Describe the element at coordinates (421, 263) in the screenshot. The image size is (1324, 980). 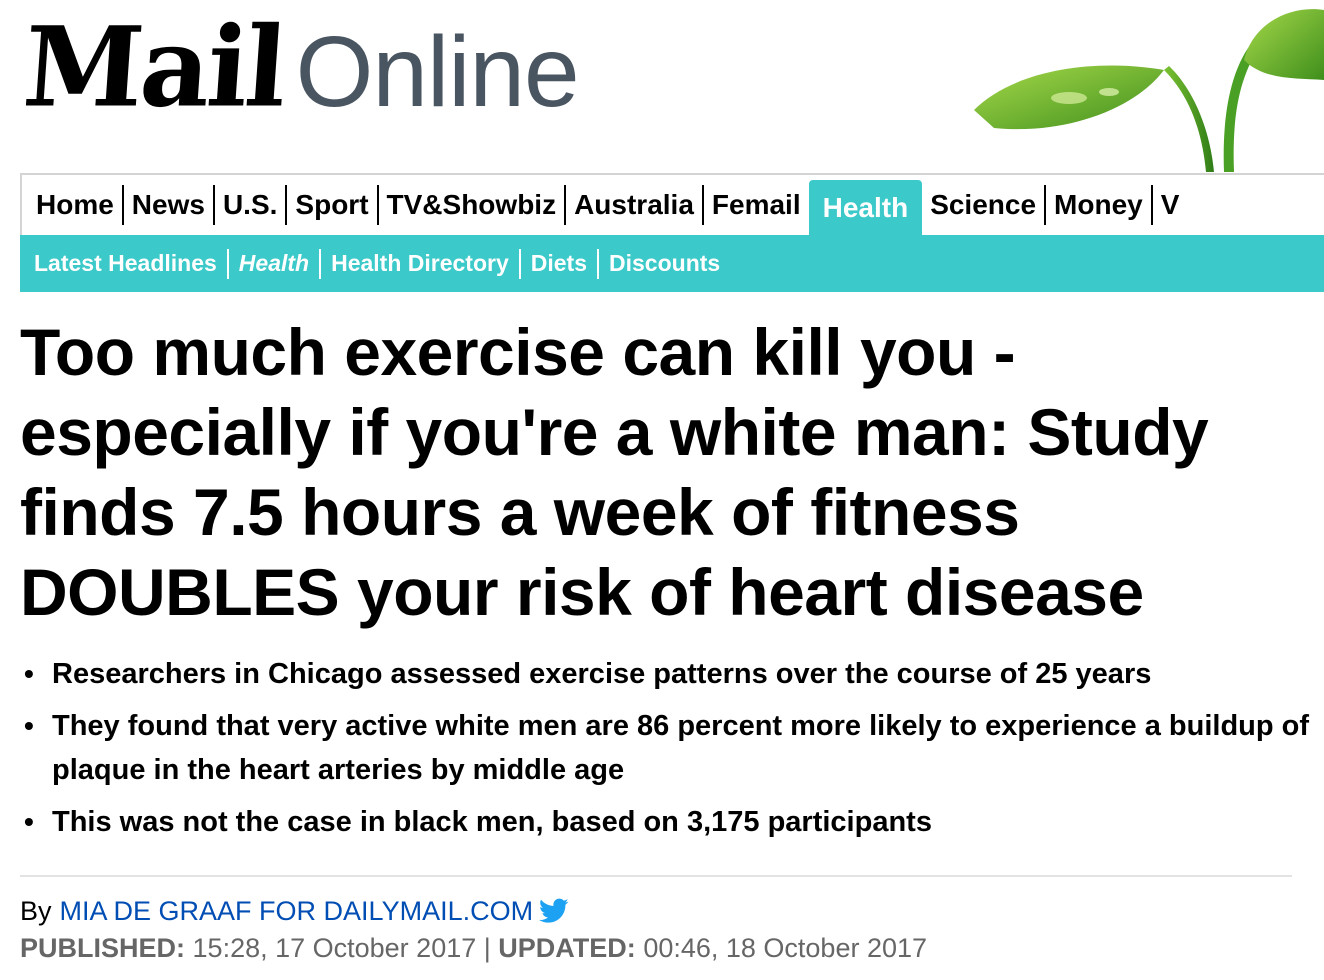
I see `subnav-item-health-directory: Health Directory` at that location.